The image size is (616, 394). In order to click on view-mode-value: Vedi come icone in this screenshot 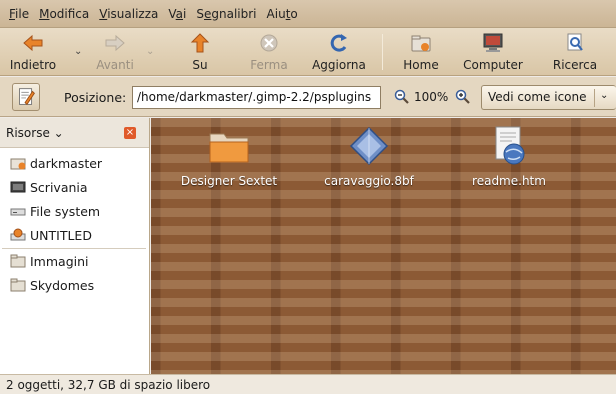, I will do `click(537, 97)`.